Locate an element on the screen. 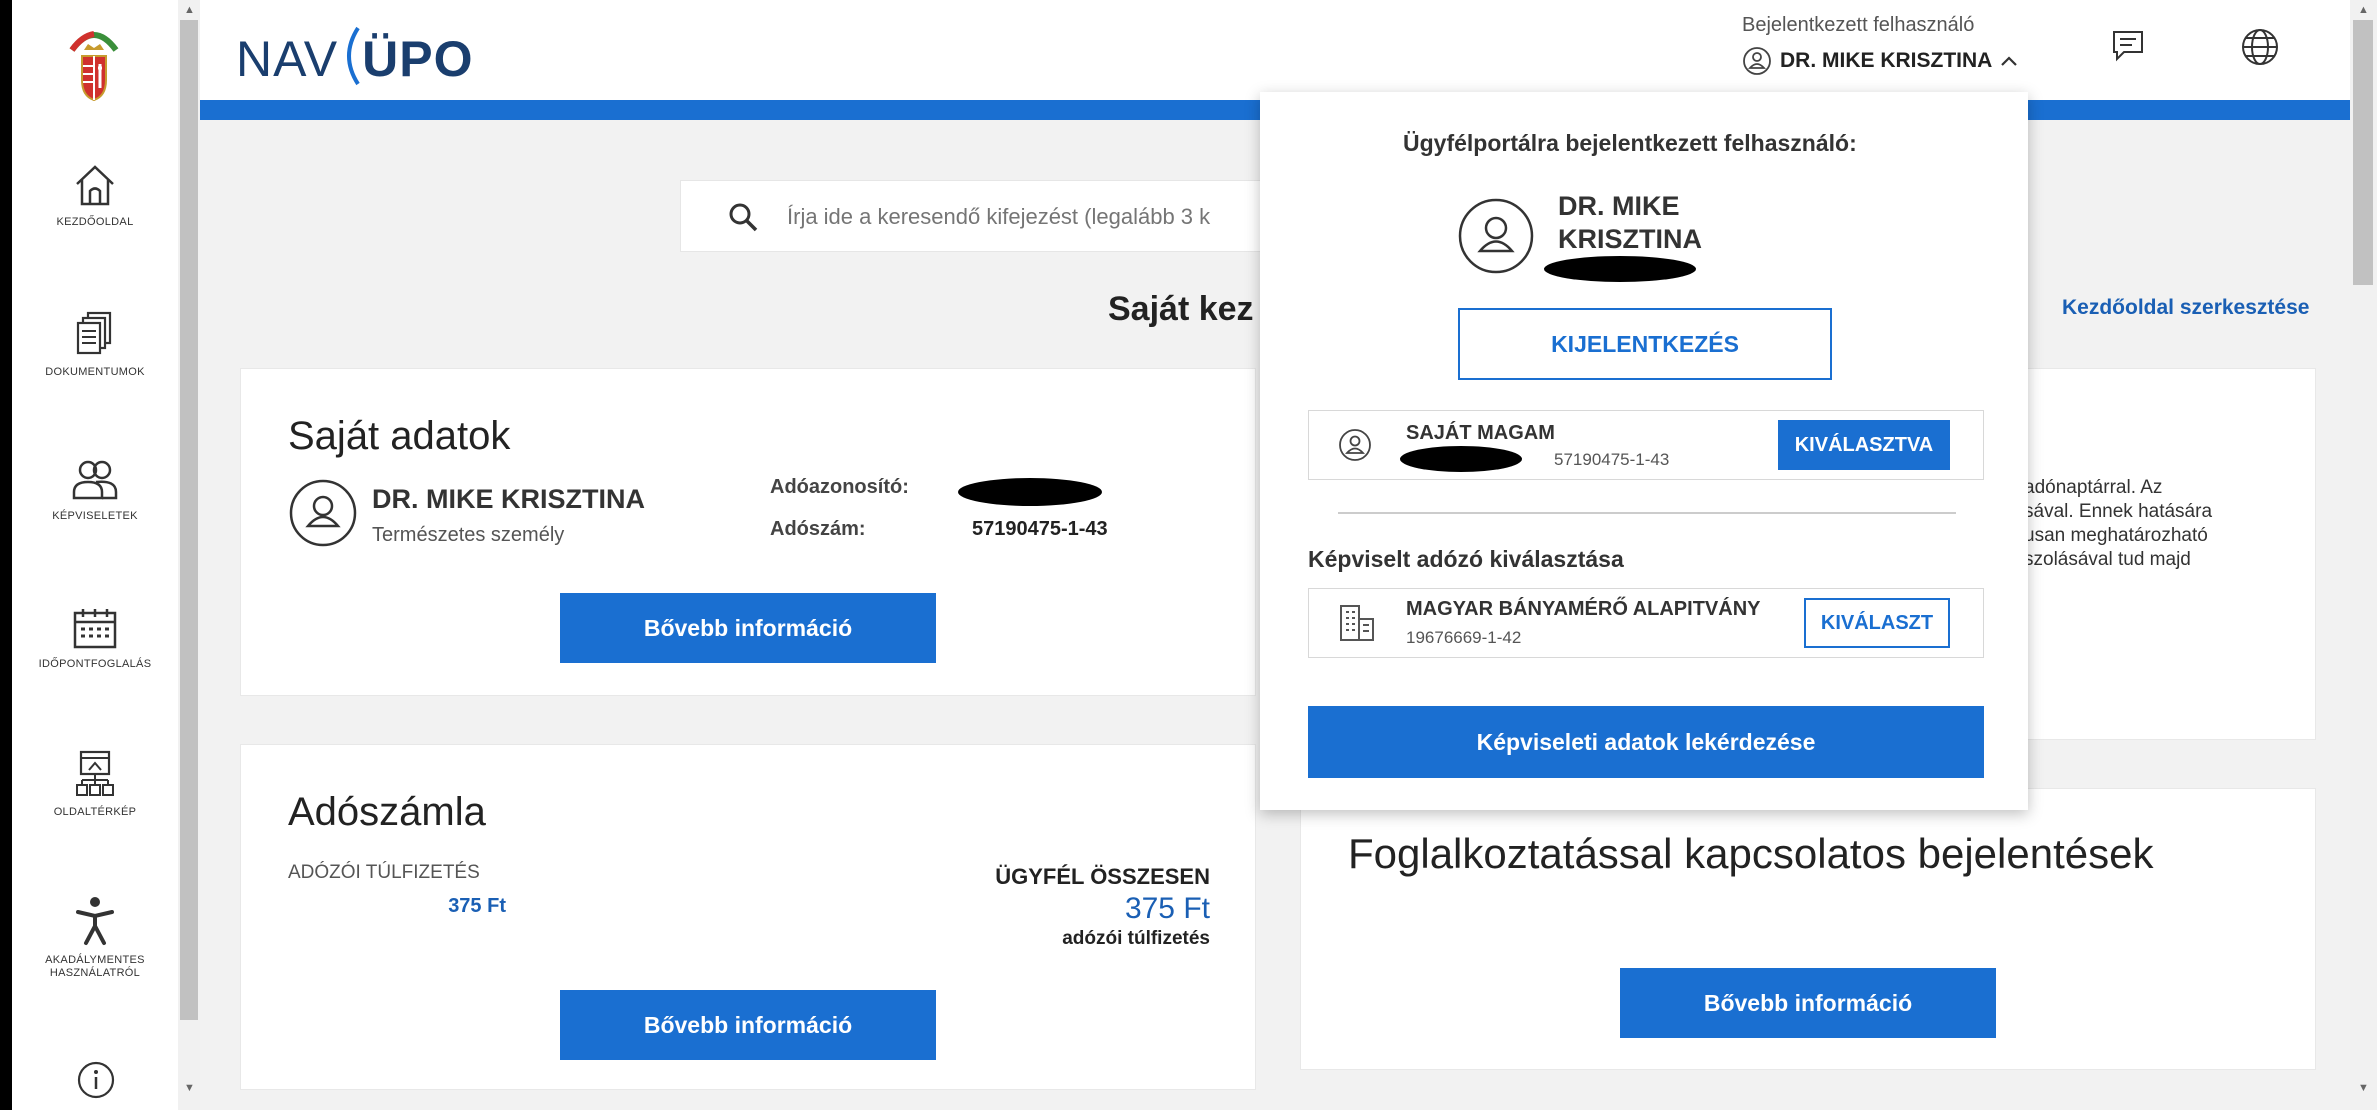  home-icon is located at coordinates (95, 185).